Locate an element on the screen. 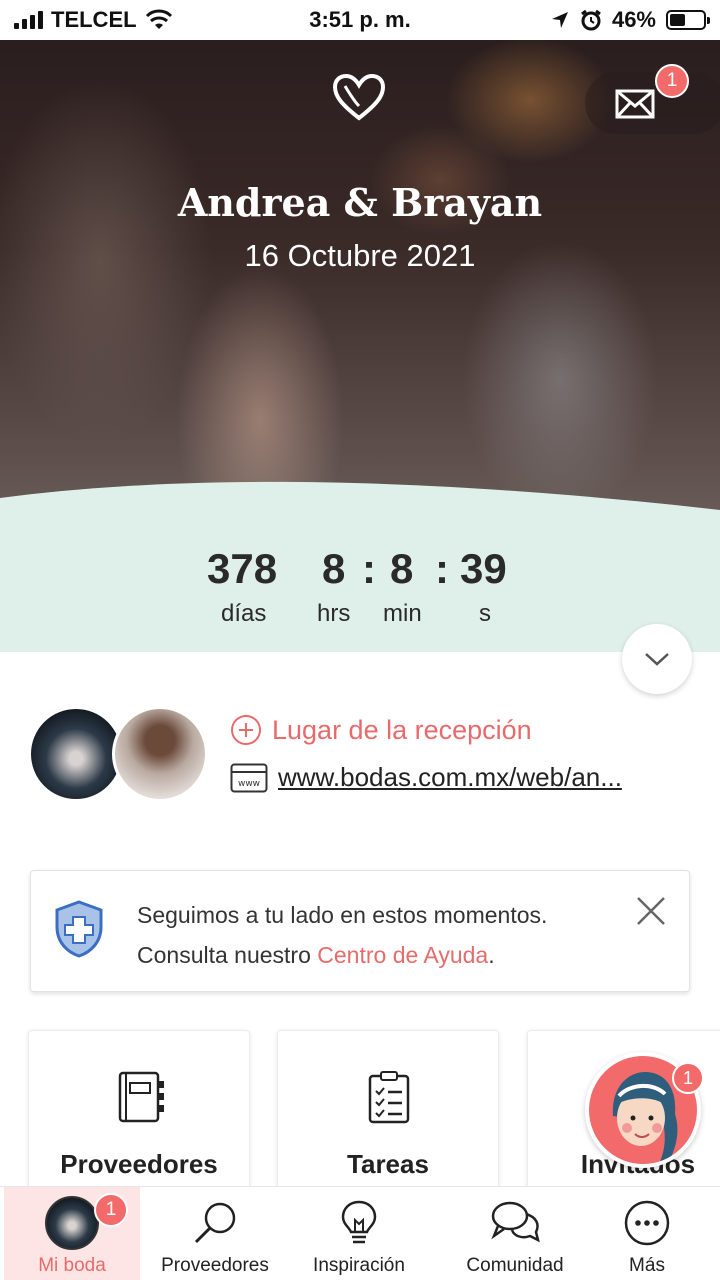  tab-proveedores: Proveedores is located at coordinates (215, 1233).